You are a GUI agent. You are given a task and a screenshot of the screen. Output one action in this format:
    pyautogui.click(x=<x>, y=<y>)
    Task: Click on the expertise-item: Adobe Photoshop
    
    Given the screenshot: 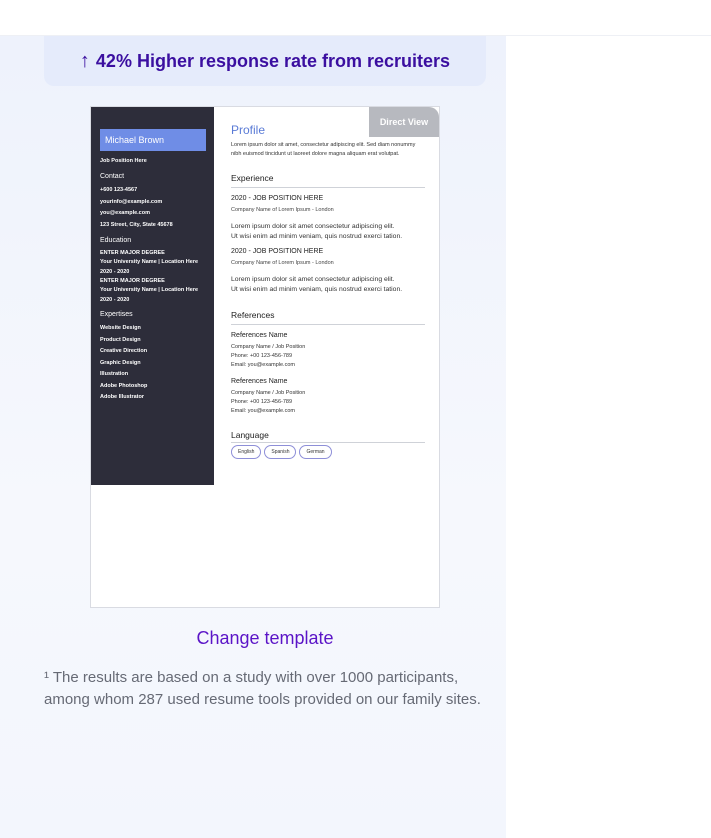 What is the action you would take?
    pyautogui.click(x=124, y=385)
    